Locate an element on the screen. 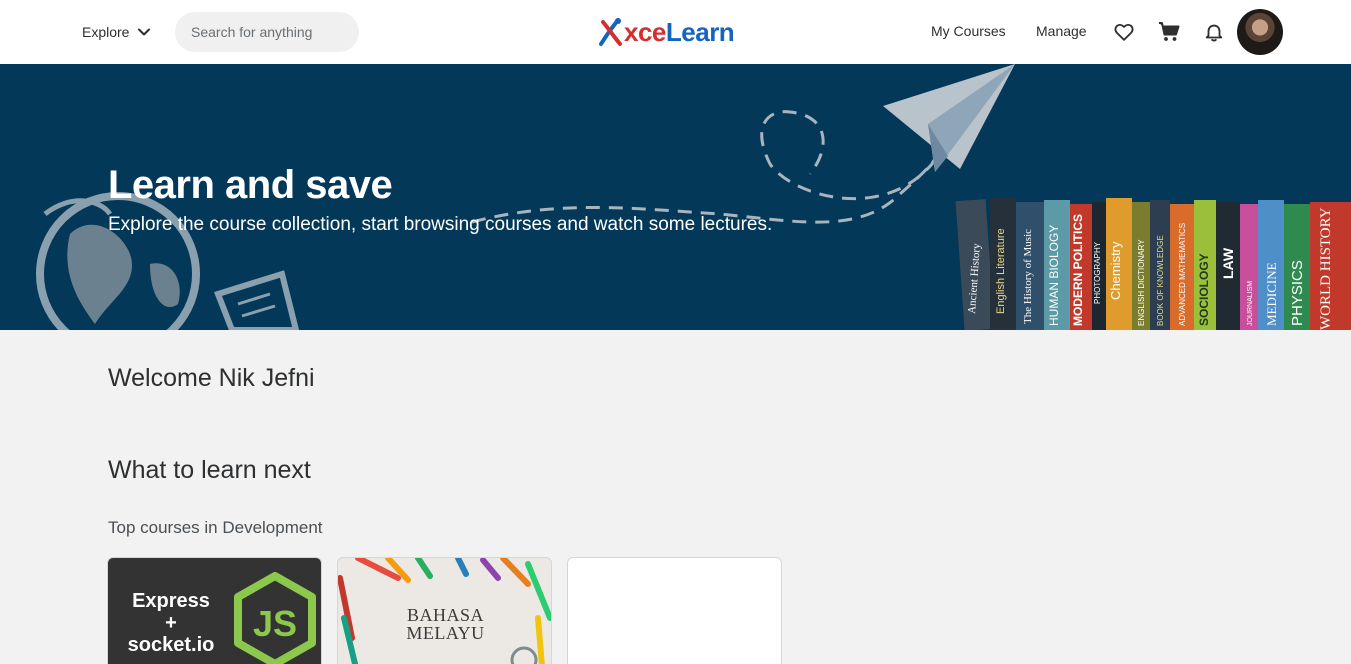 The height and width of the screenshot is (664, 1351). svg-text: JS is located at coordinates (275, 623).